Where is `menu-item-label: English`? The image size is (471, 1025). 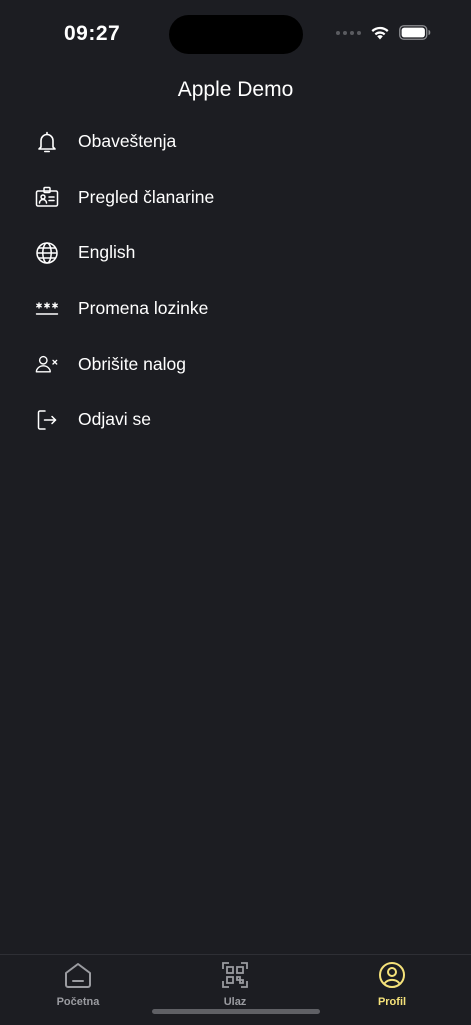
menu-item-label: English is located at coordinates (107, 252).